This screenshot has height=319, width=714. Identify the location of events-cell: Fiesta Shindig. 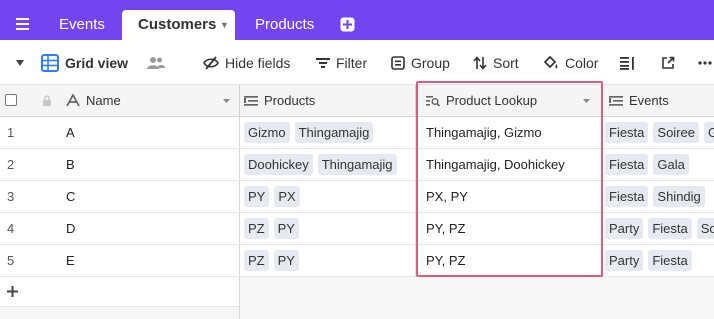
(658, 196).